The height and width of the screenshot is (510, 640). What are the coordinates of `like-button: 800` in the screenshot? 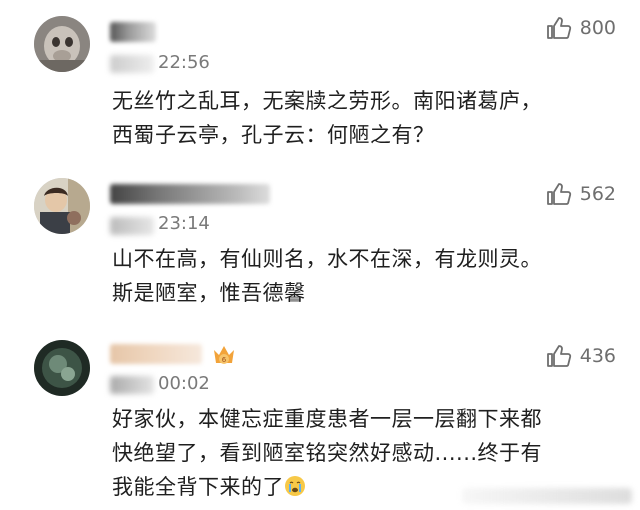 It's located at (581, 28).